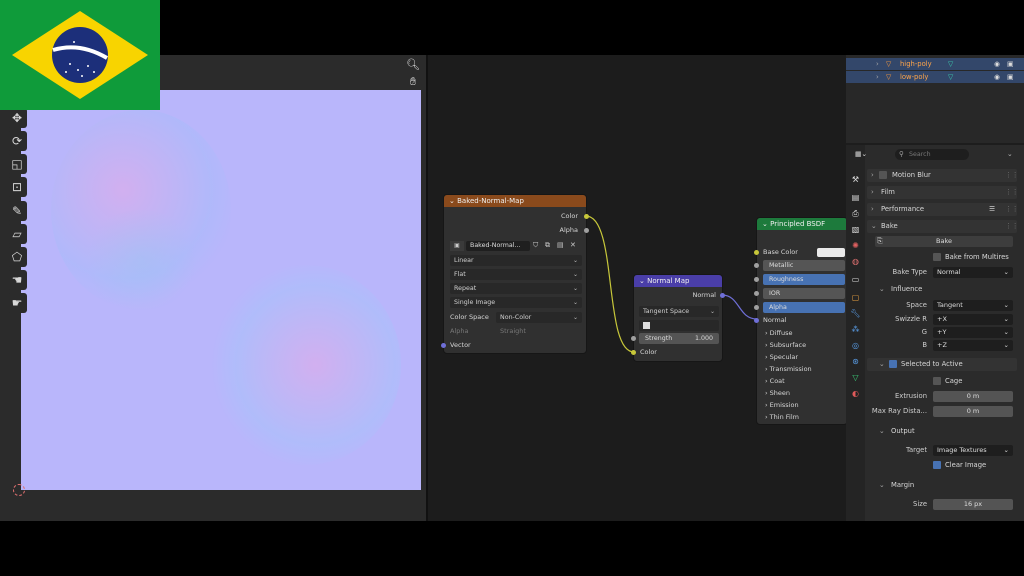  I want to click on panel-sheen: › Sheen, so click(802, 393).